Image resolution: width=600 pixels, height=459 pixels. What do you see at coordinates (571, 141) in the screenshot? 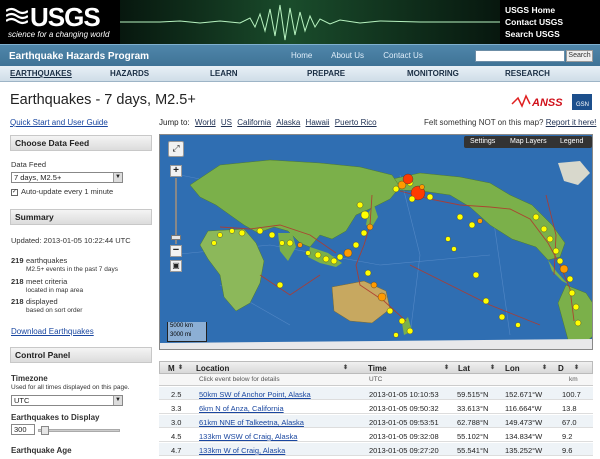
I see `legend-button: Legend` at bounding box center [571, 141].